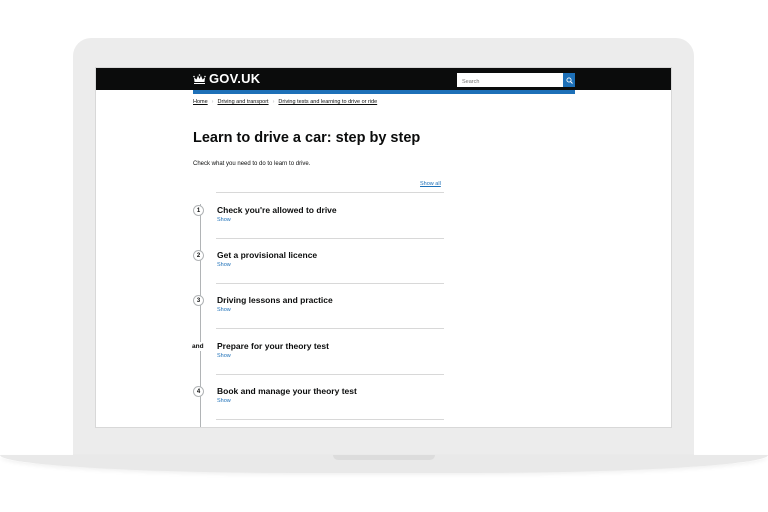 The image size is (768, 512). I want to click on step-item: and Prepare for your theory test Show, so click(383, 363).